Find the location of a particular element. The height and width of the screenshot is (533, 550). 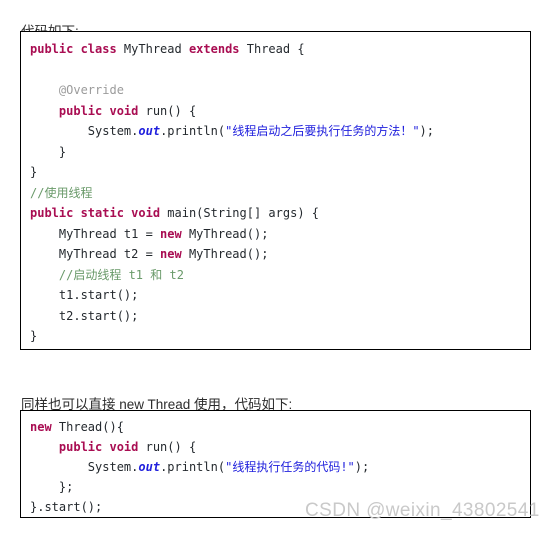

code-token: MyThread is located at coordinates (156, 49).